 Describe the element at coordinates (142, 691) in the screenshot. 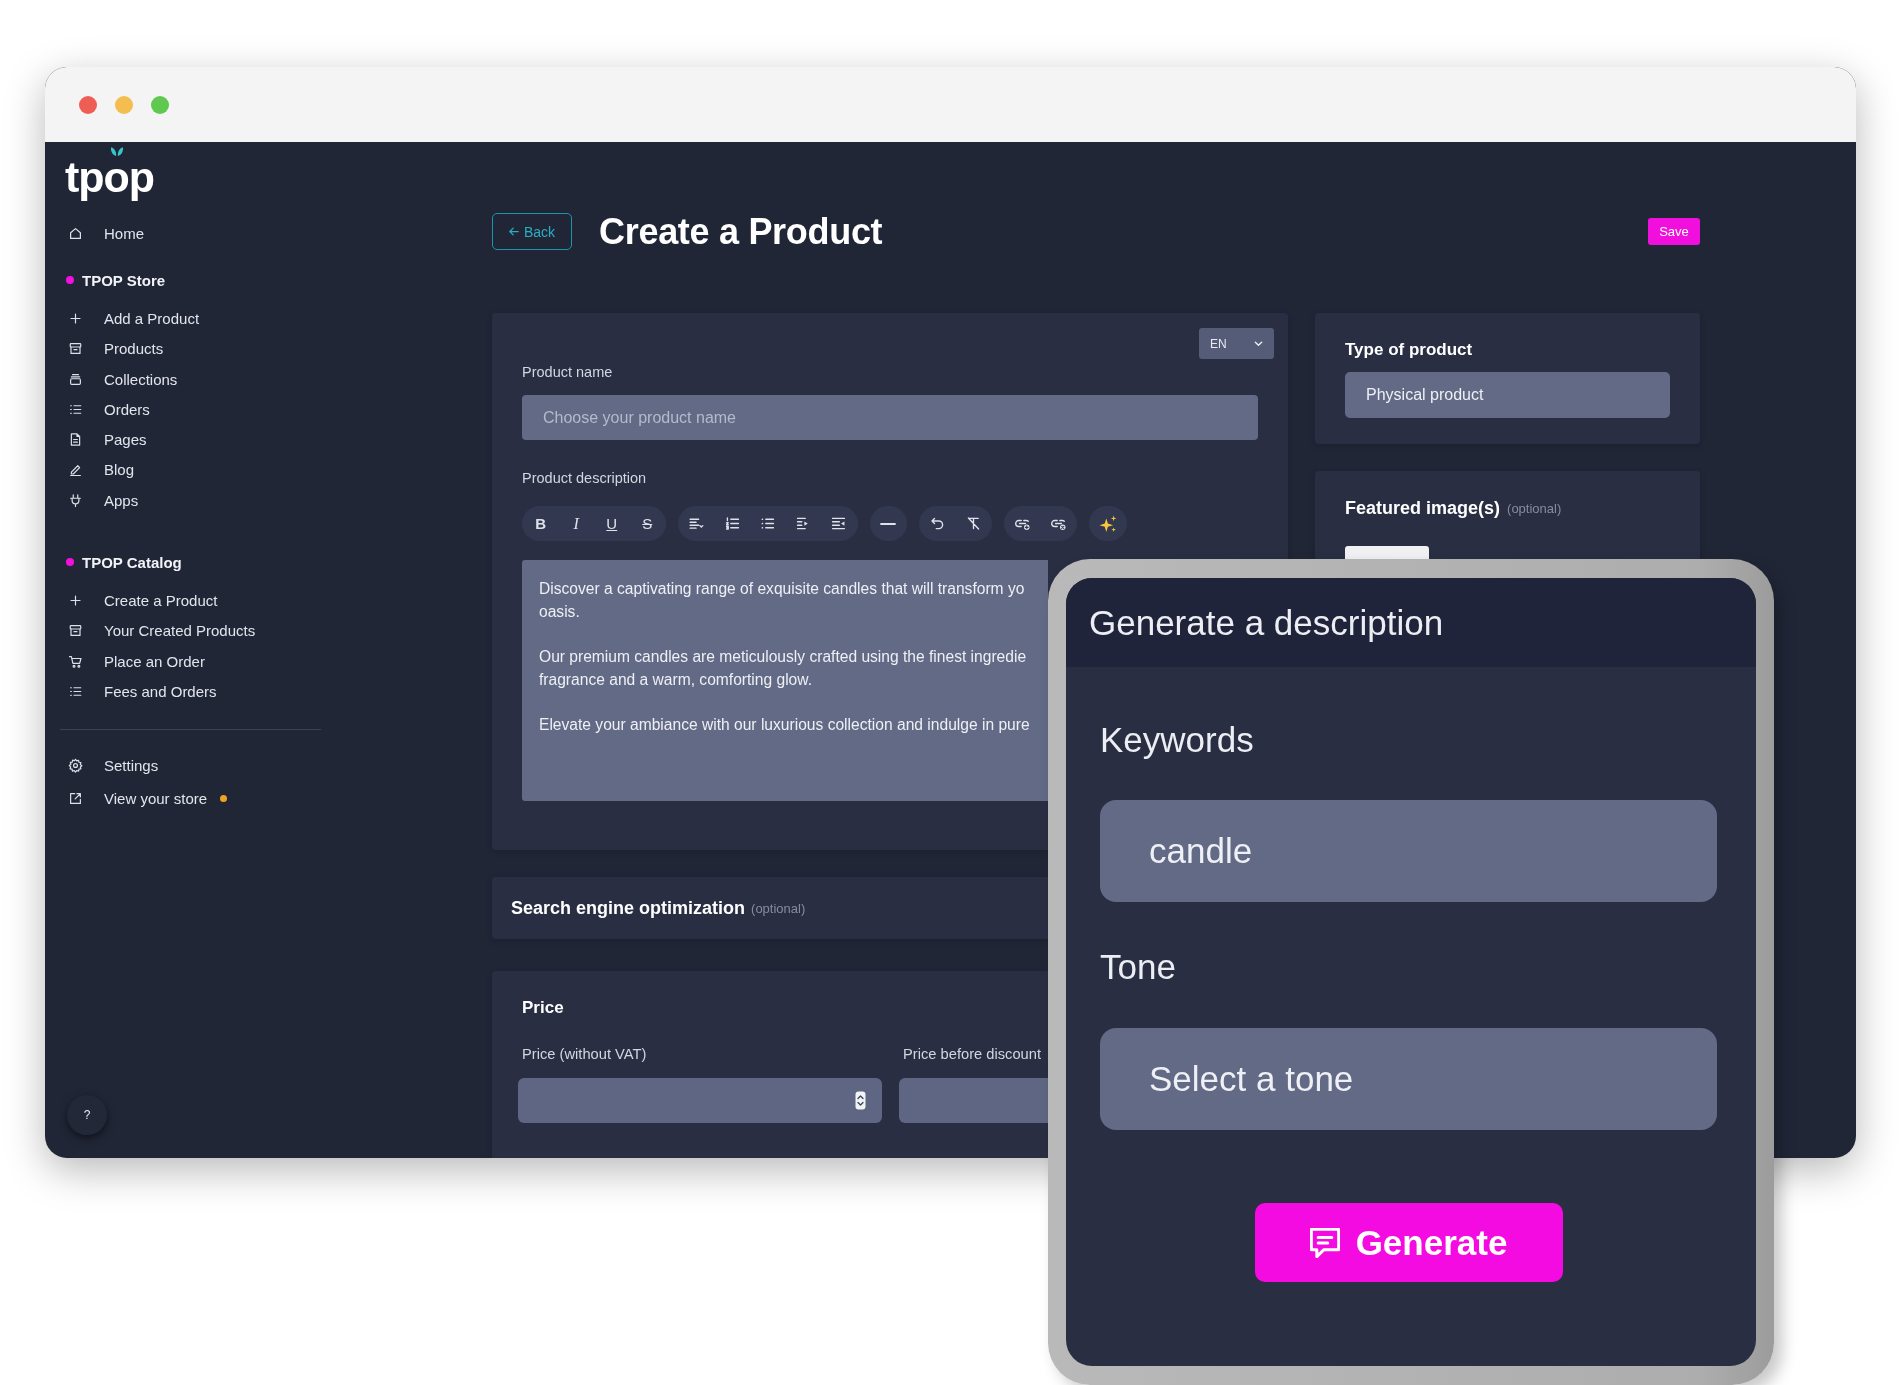

I see `sidebar-link: Fees and Orders` at that location.